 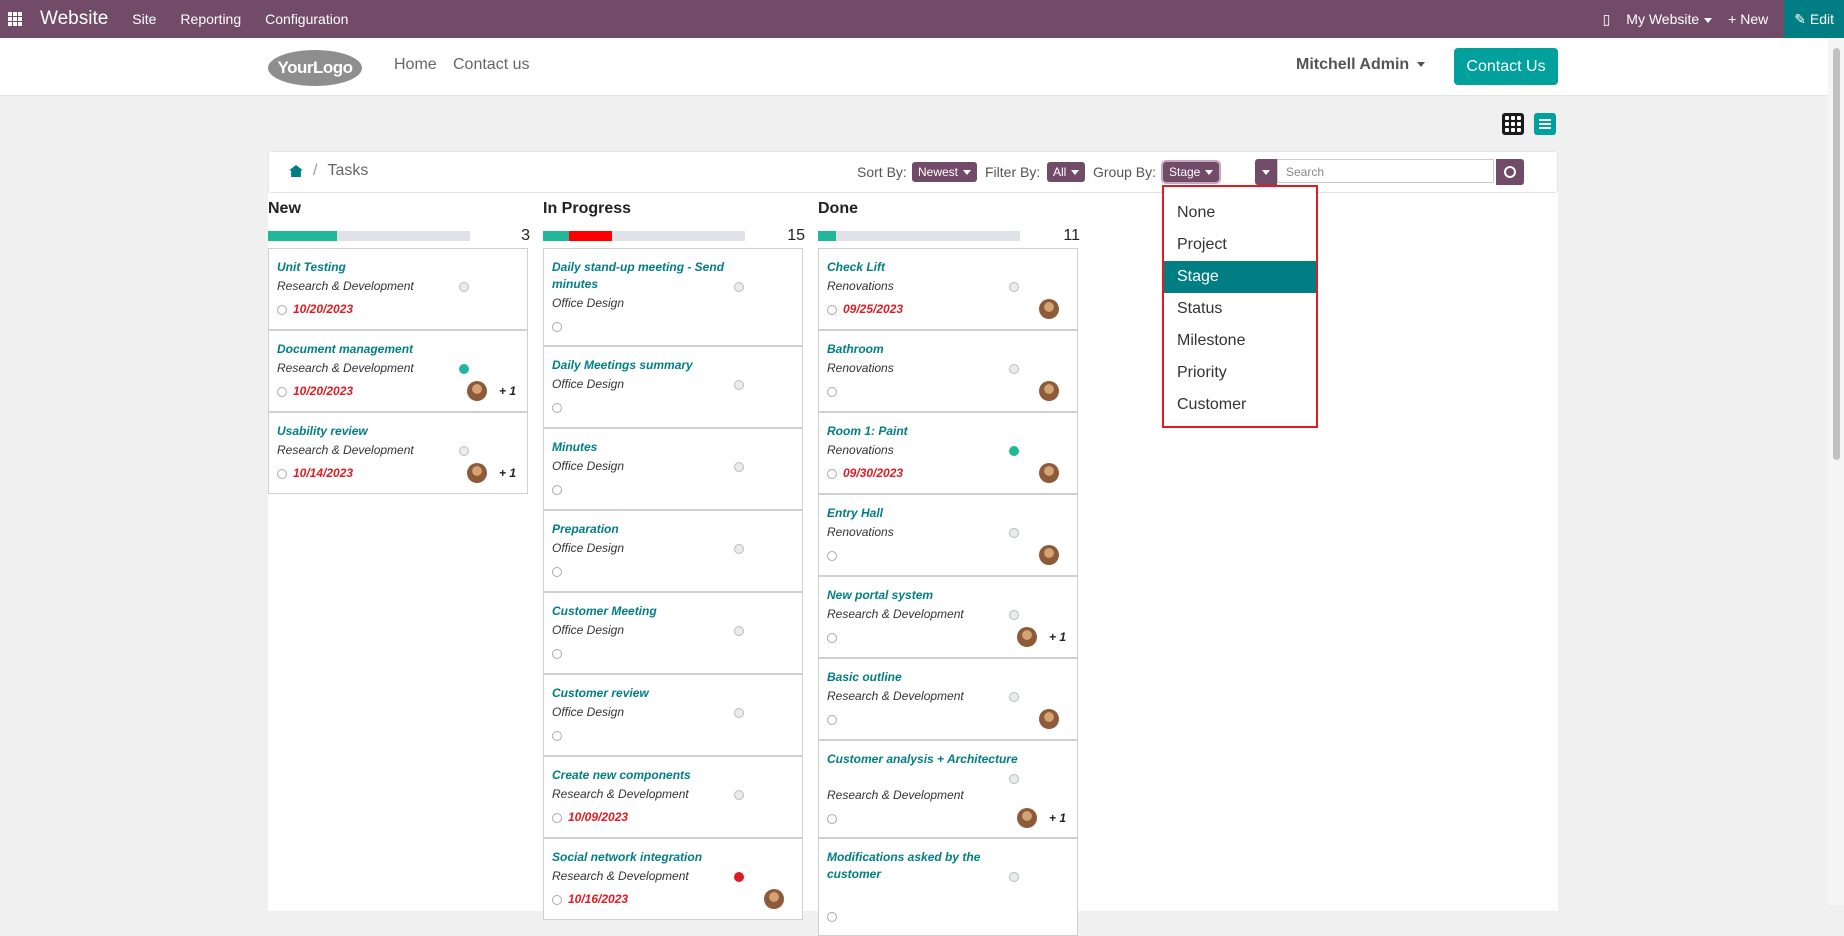 What do you see at coordinates (415, 65) in the screenshot?
I see `nav-home: Home` at bounding box center [415, 65].